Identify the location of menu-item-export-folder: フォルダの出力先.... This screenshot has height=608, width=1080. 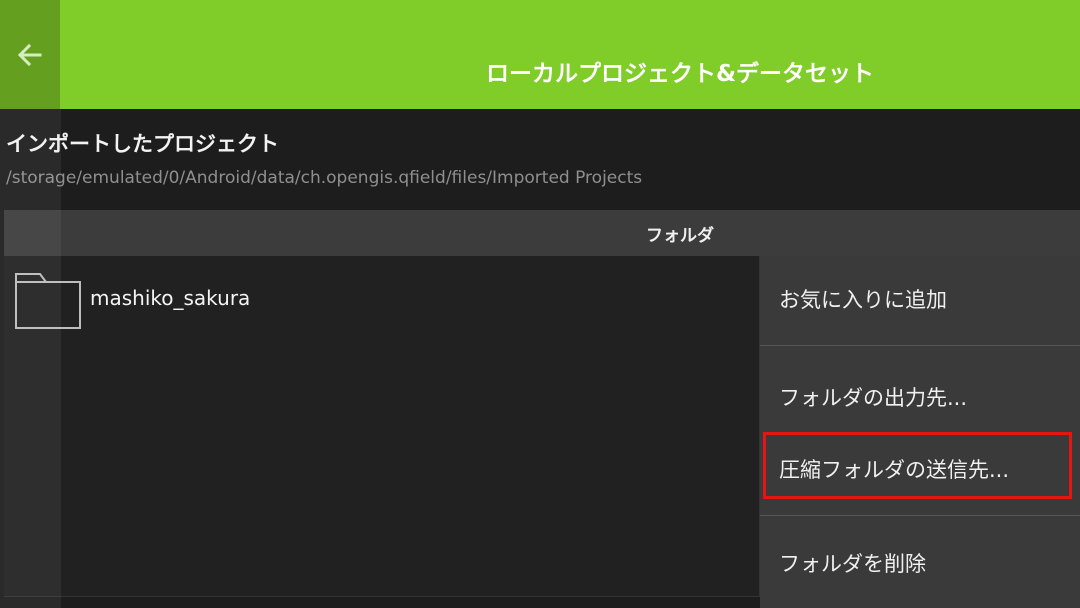
(920, 390).